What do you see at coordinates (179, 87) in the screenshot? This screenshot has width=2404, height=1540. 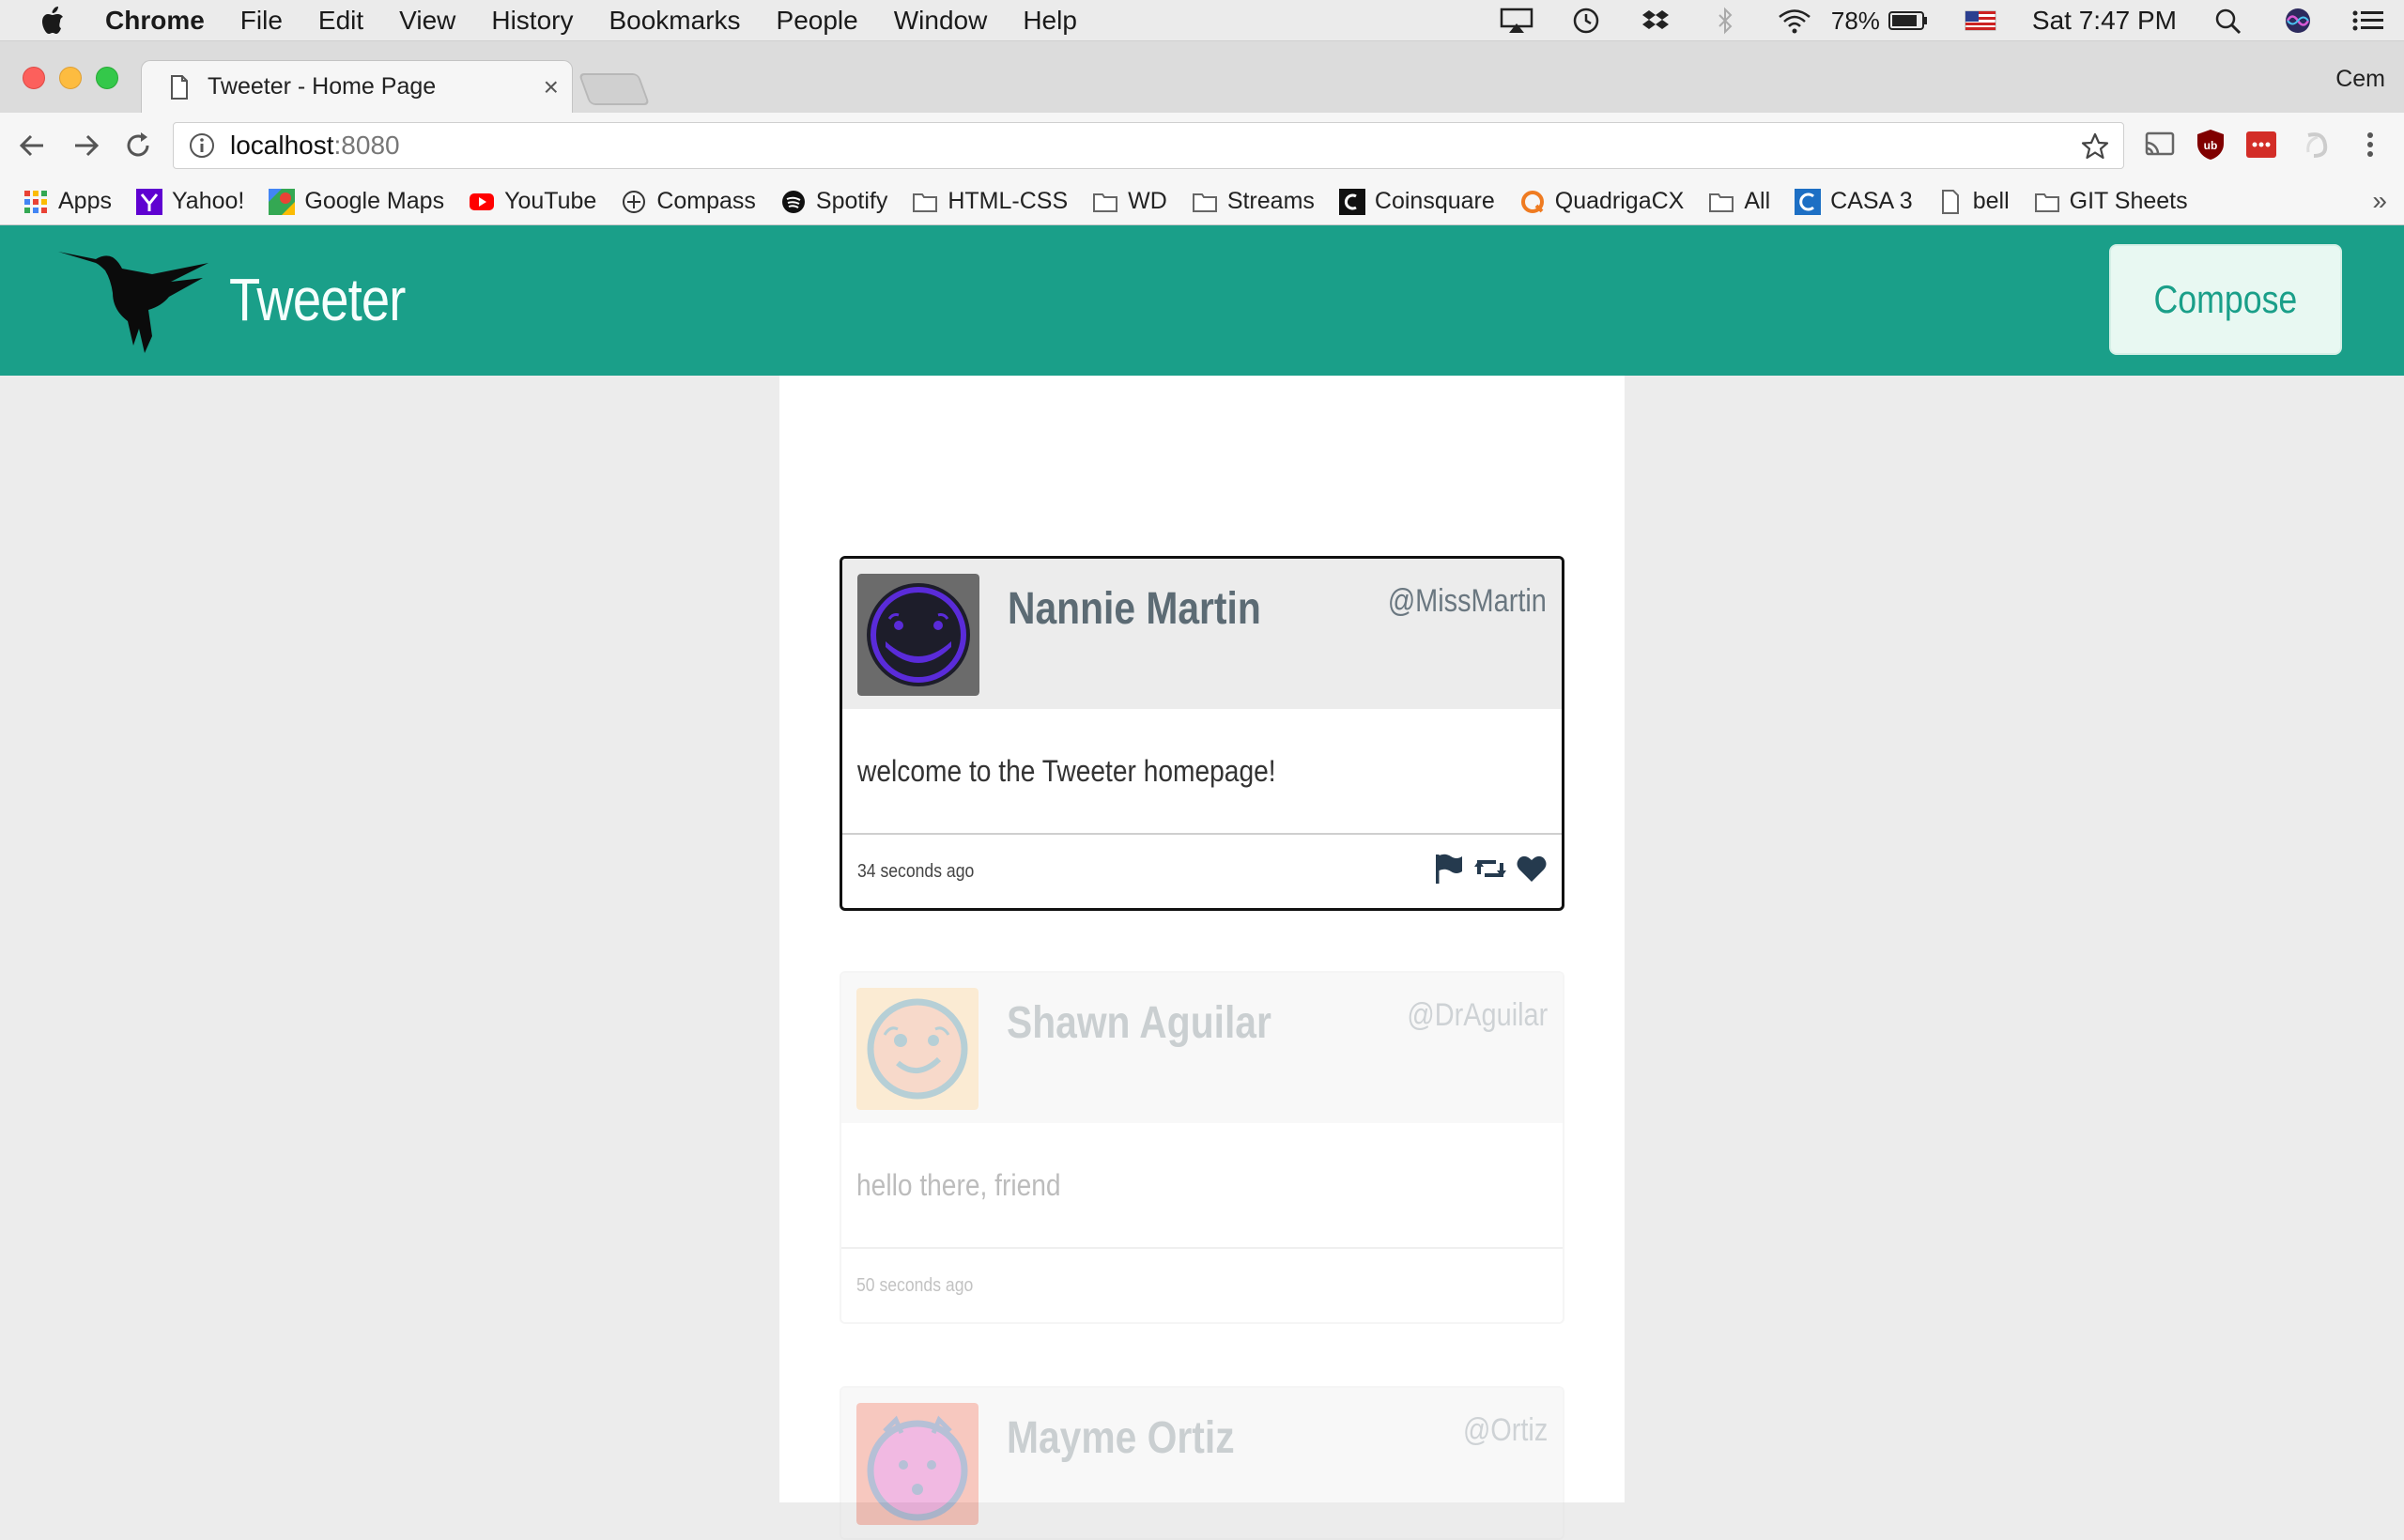 I see `page-document-icon` at bounding box center [179, 87].